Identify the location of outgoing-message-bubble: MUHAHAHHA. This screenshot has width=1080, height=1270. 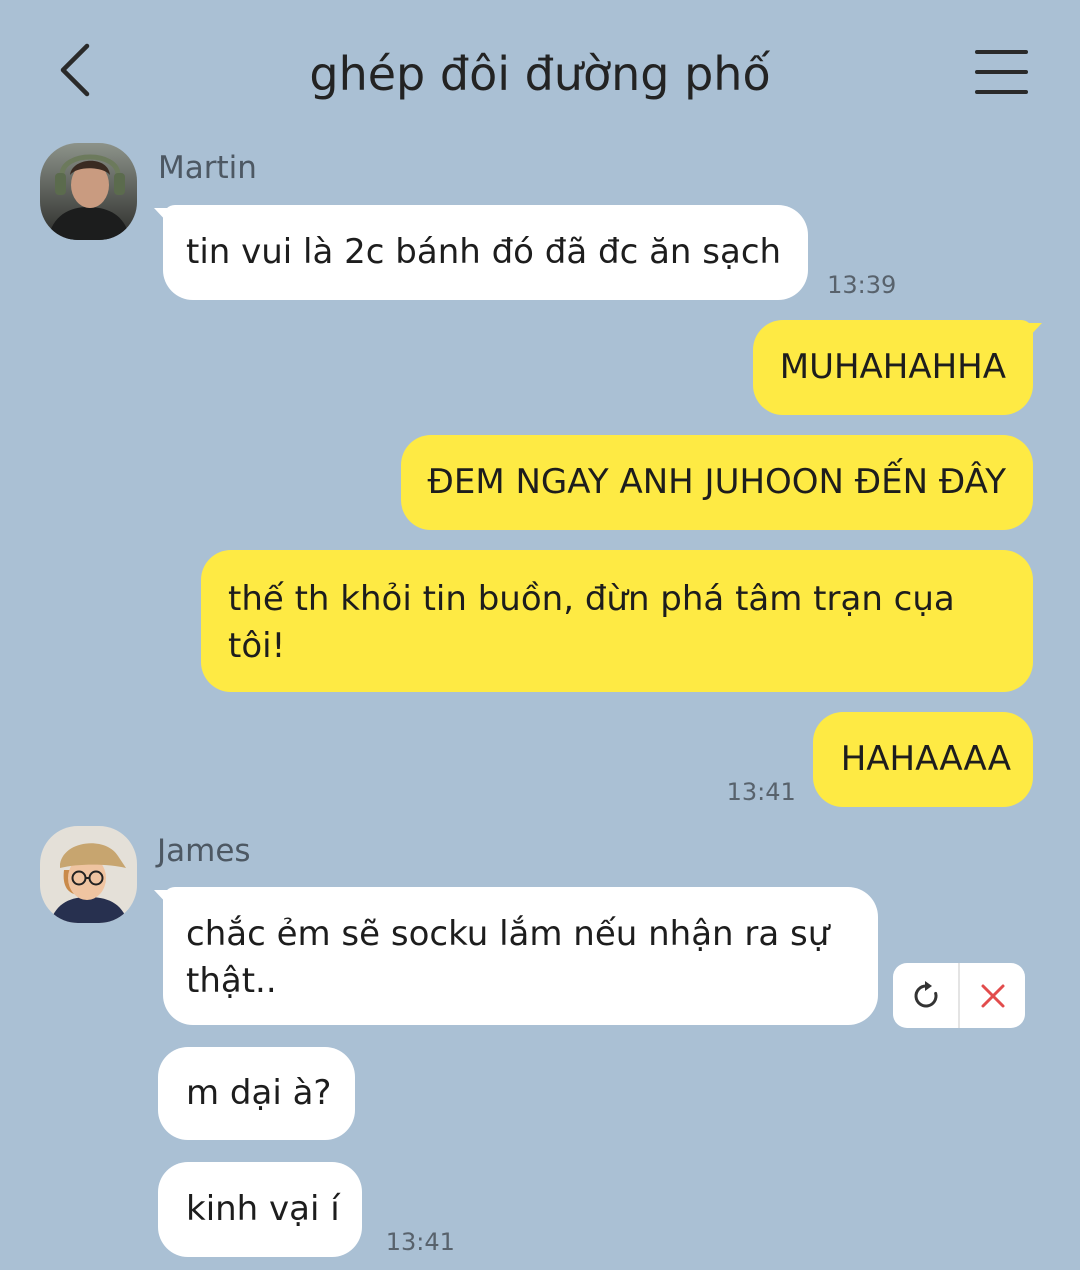
(897, 367).